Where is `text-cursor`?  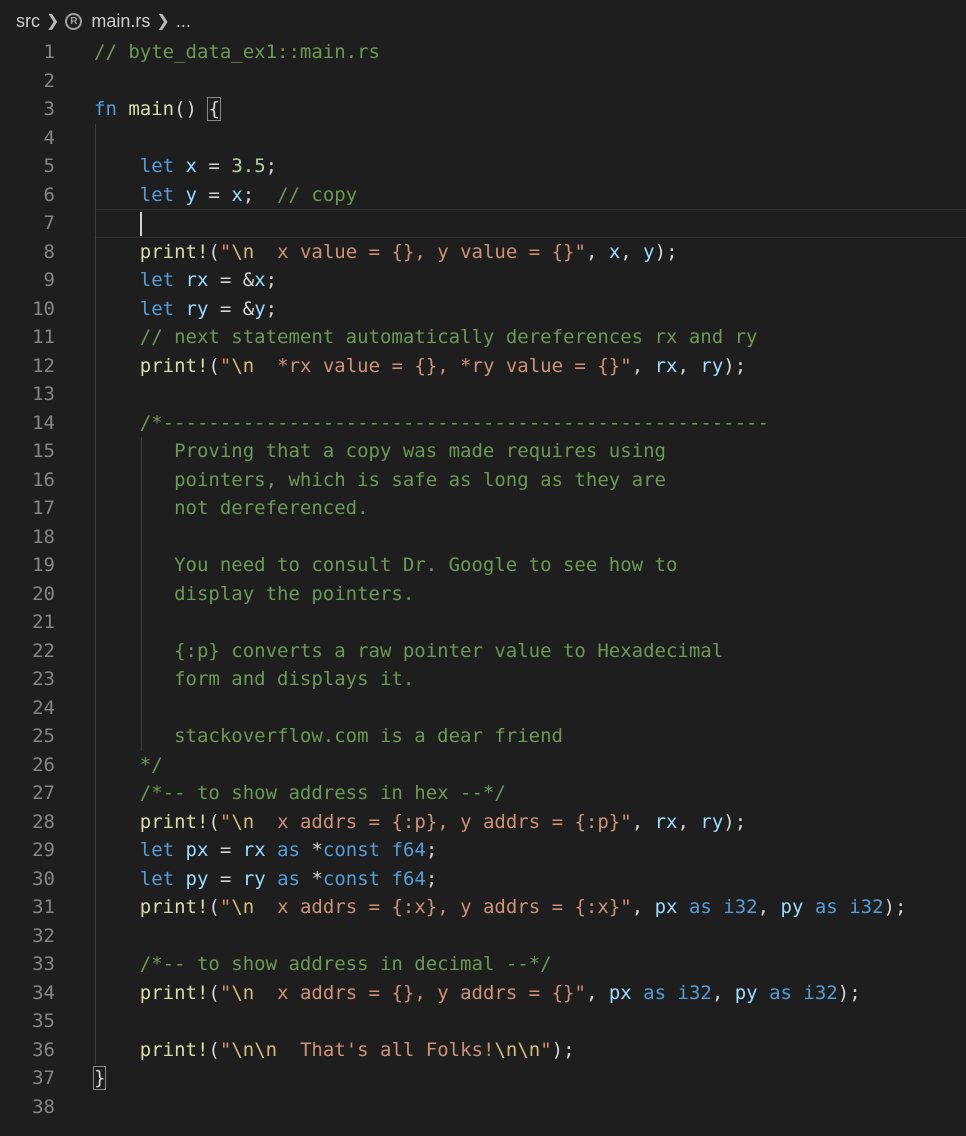 text-cursor is located at coordinates (140, 223).